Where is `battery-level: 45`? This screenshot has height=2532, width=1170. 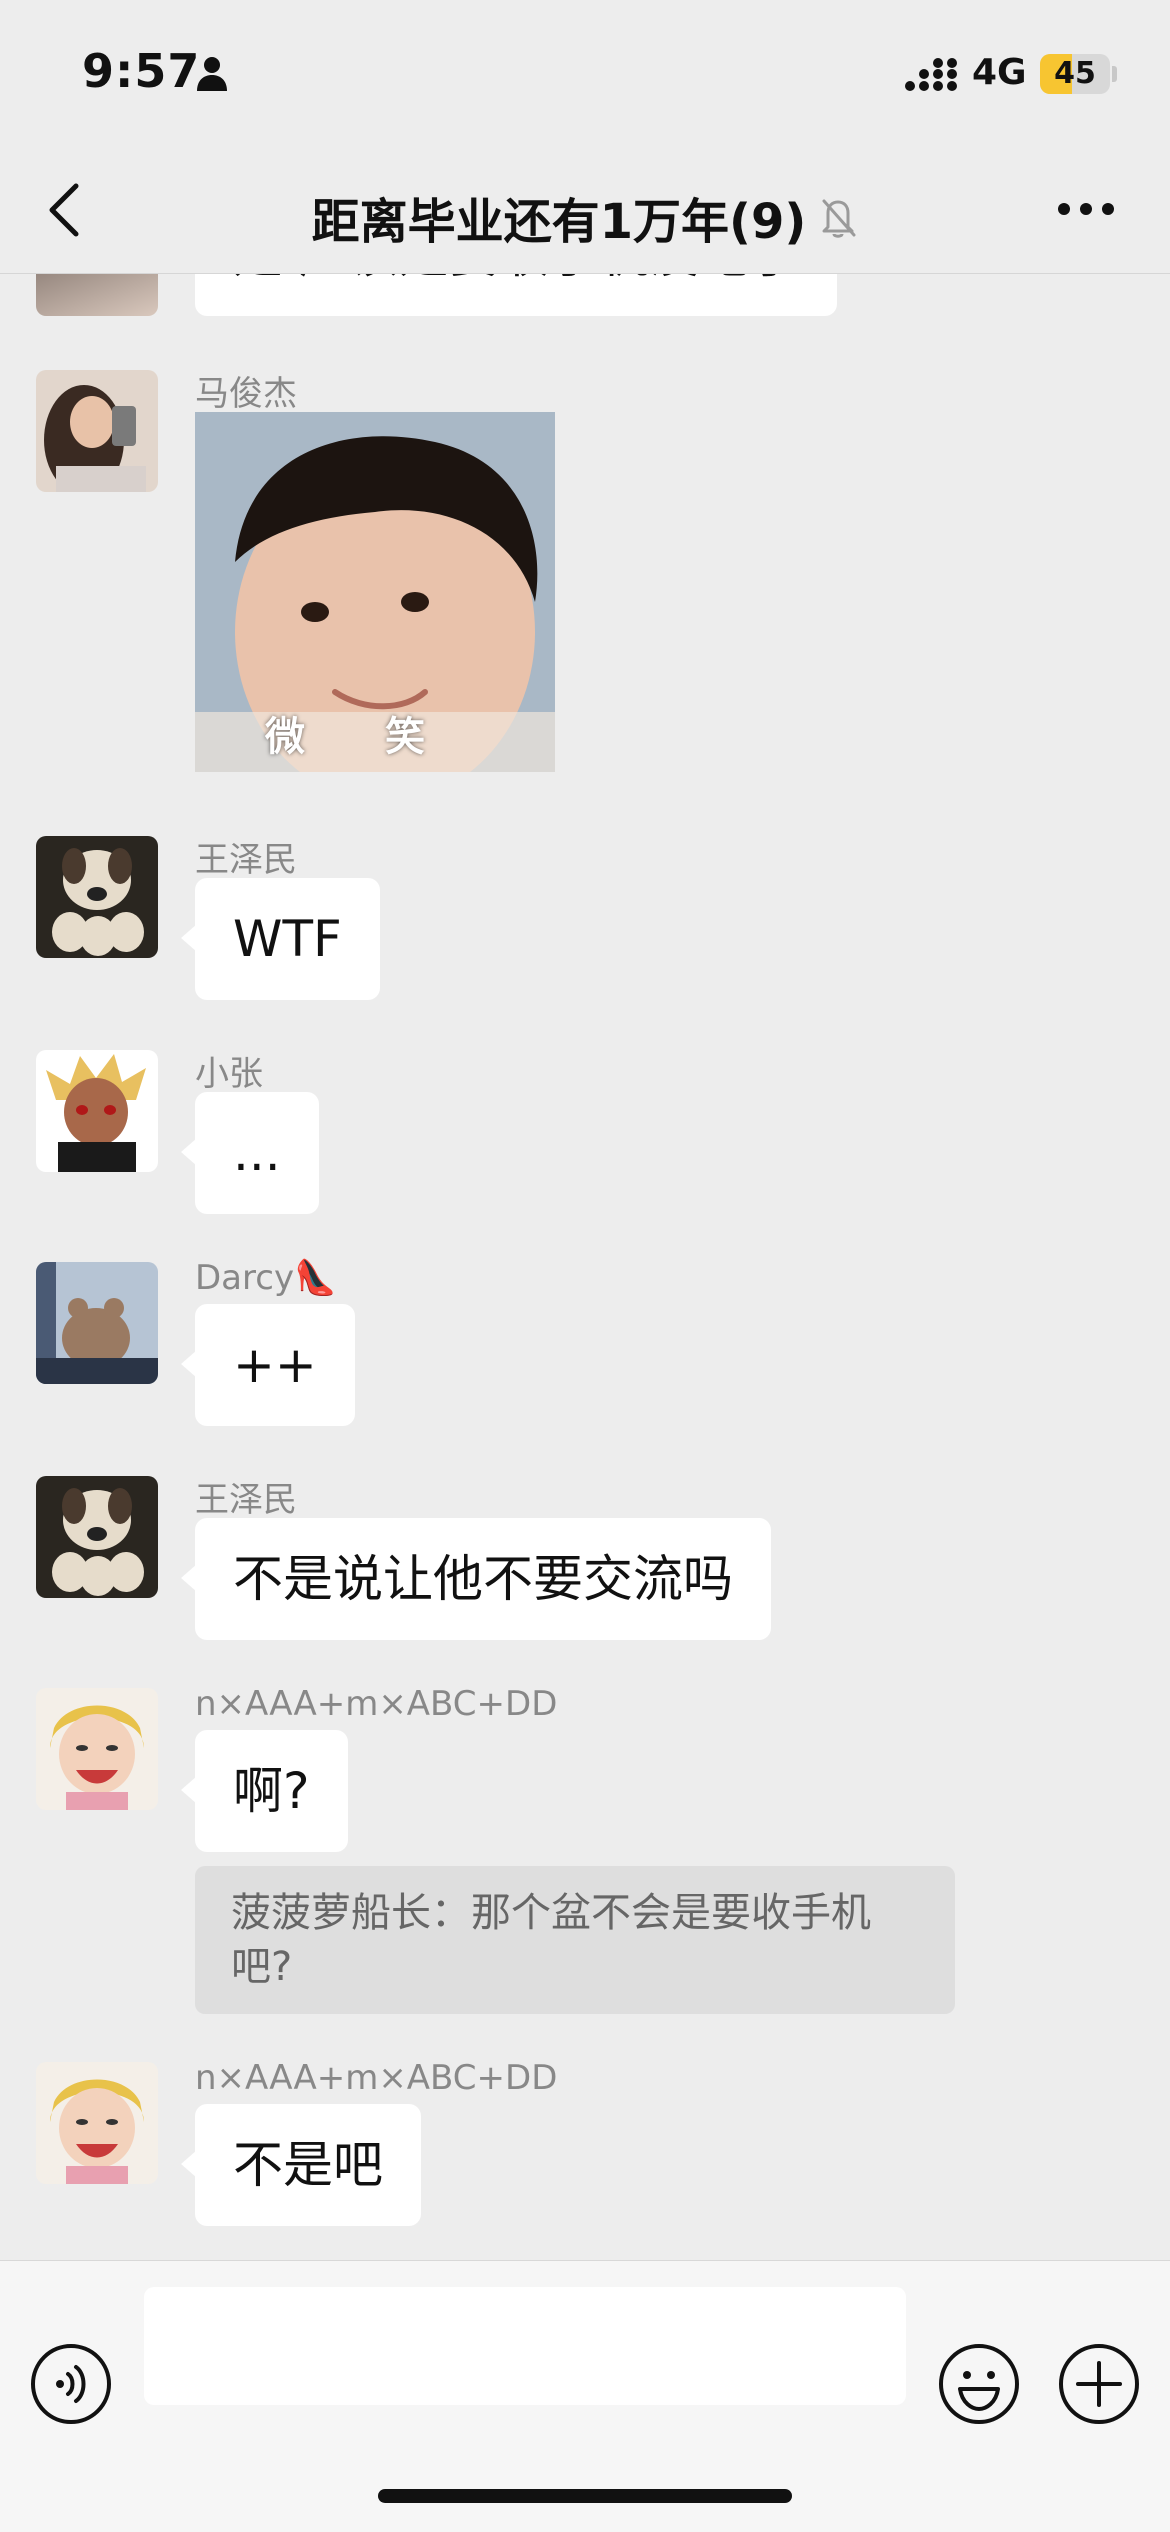
battery-level: 45 is located at coordinates (1075, 73).